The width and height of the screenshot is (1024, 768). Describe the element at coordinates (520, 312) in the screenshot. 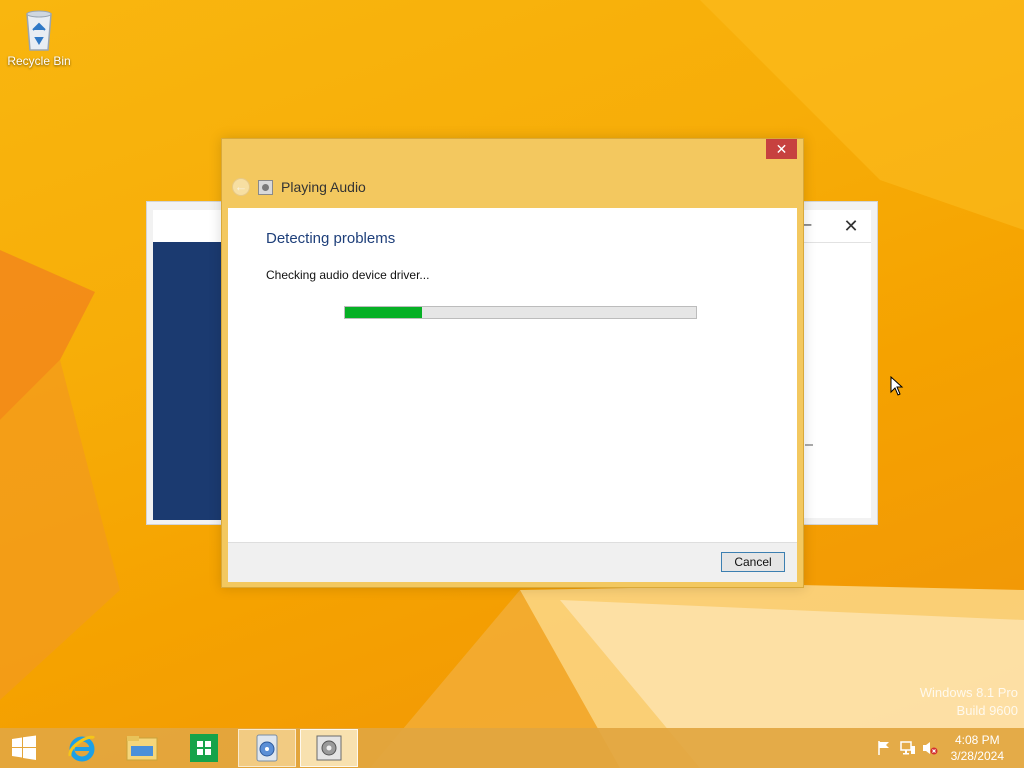

I see `progress-bar` at that location.